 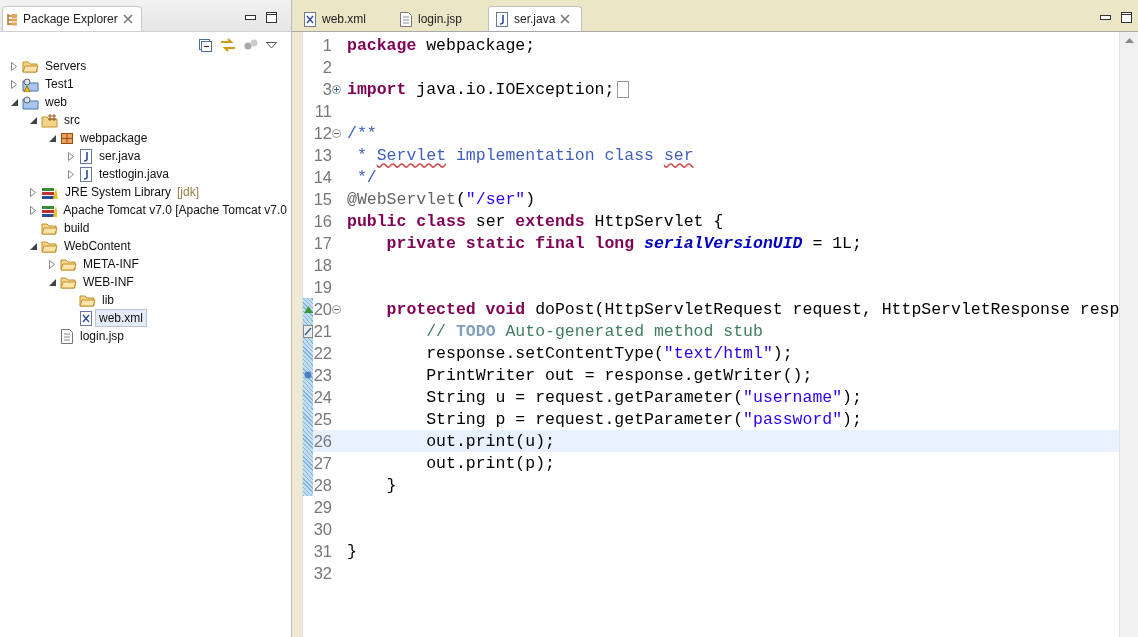 What do you see at coordinates (271, 45) in the screenshot?
I see `view-menu-icon` at bounding box center [271, 45].